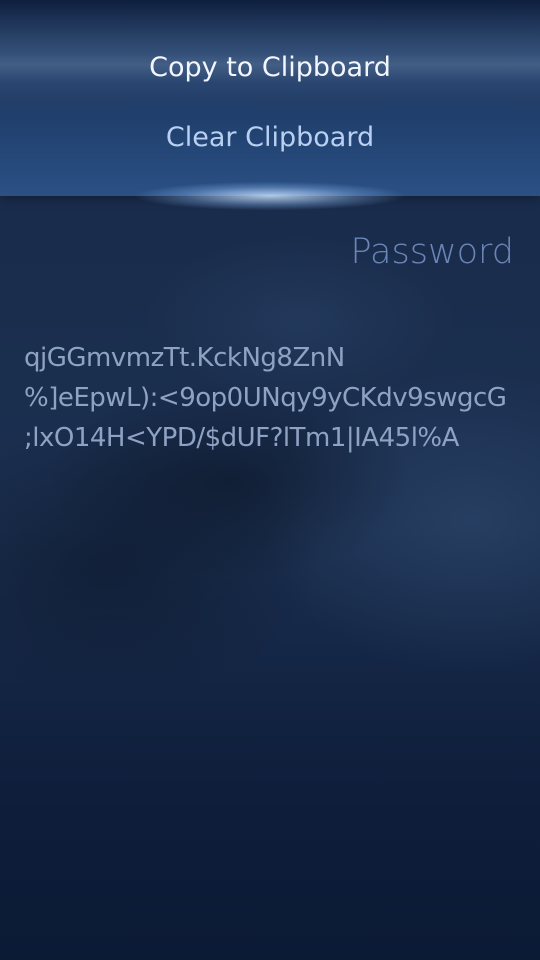  Describe the element at coordinates (241, 438) in the screenshot. I see `password-line: ;lxO14H<YPD/$dUF?lTm1|IA45l%A` at that location.